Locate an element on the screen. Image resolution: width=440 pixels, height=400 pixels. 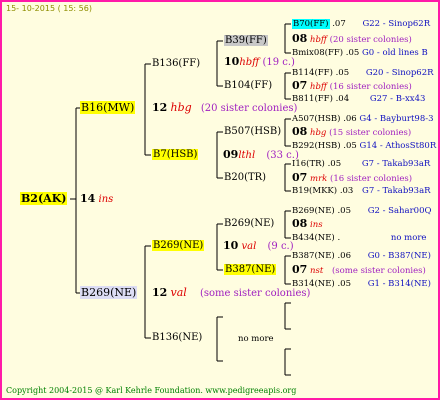
gen4-0-year: .07 is located at coordinates (339, 24).